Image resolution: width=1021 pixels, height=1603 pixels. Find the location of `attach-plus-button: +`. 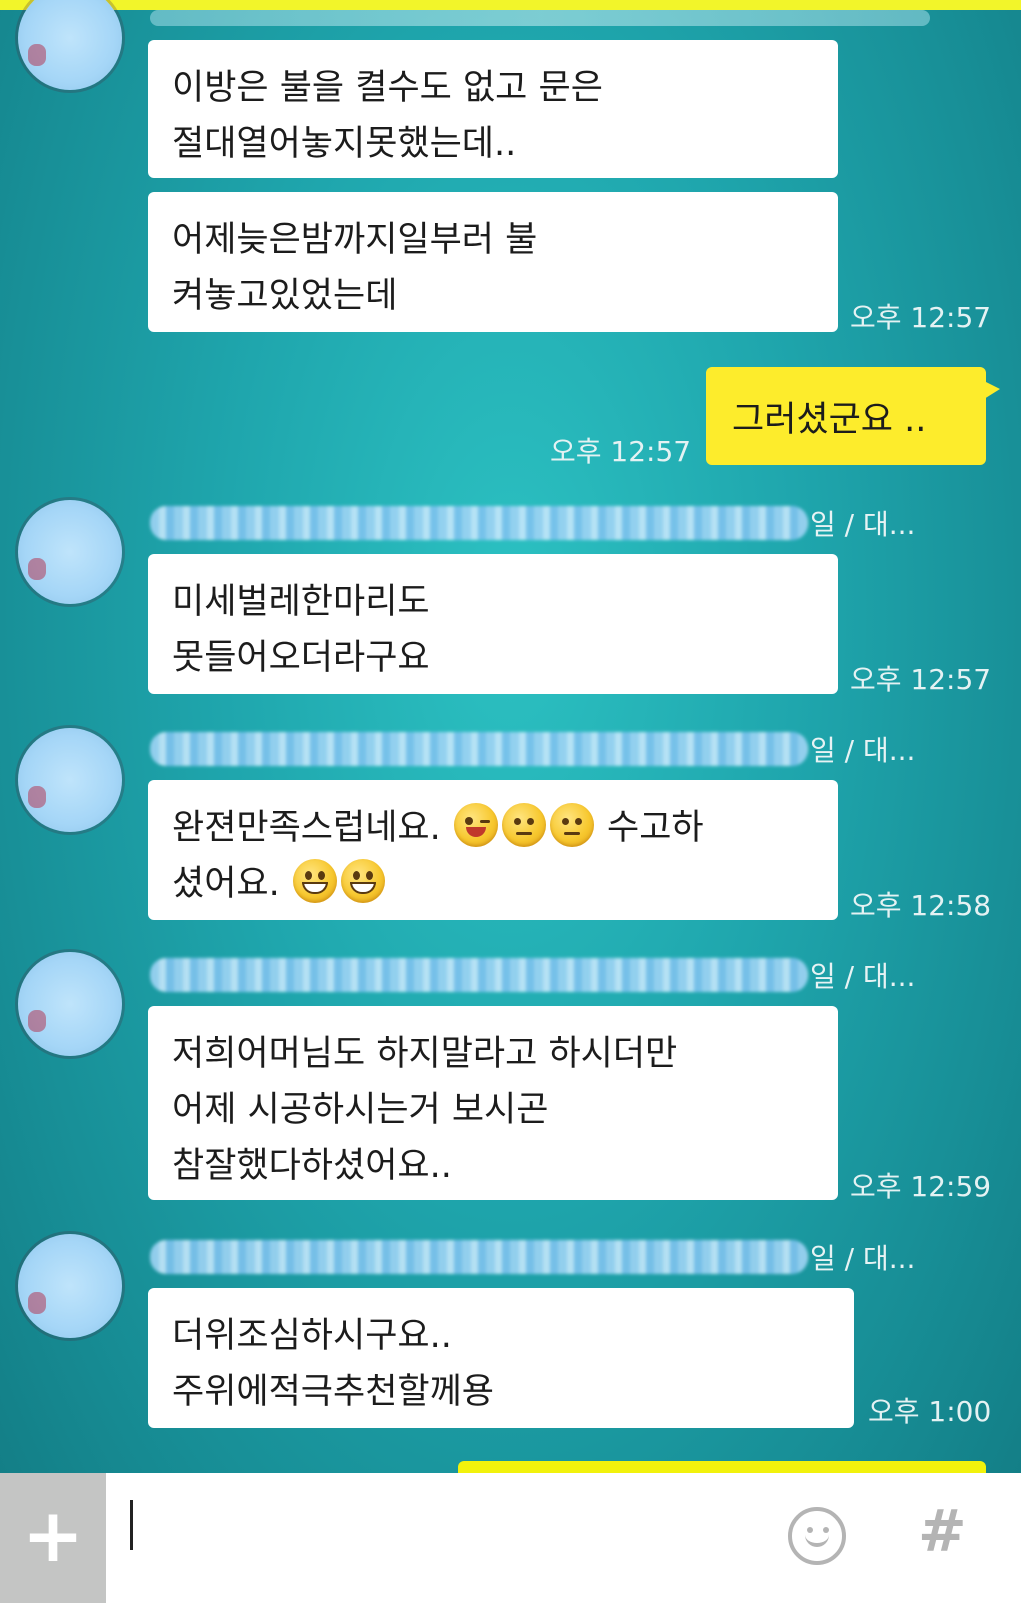

attach-plus-button: + is located at coordinates (53, 1538).